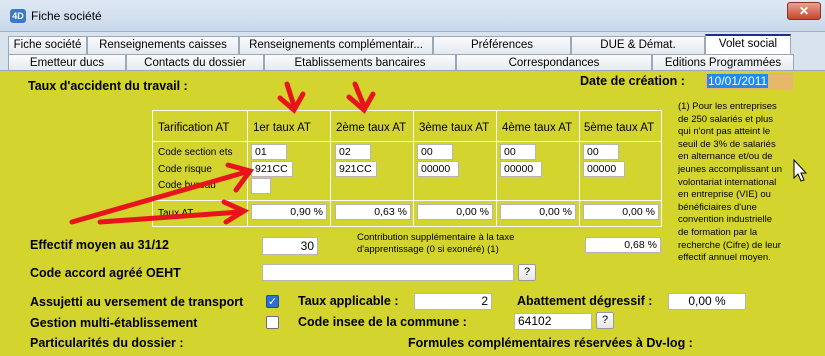  I want to click on annotation-arrow, so click(170, 217).